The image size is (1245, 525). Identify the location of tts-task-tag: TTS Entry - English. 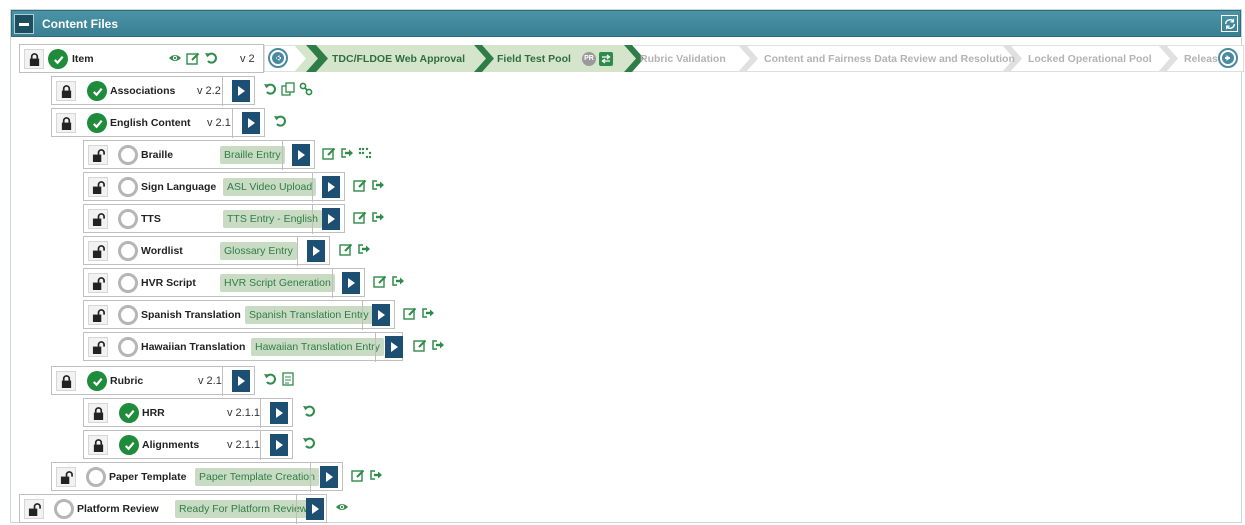
(273, 219).